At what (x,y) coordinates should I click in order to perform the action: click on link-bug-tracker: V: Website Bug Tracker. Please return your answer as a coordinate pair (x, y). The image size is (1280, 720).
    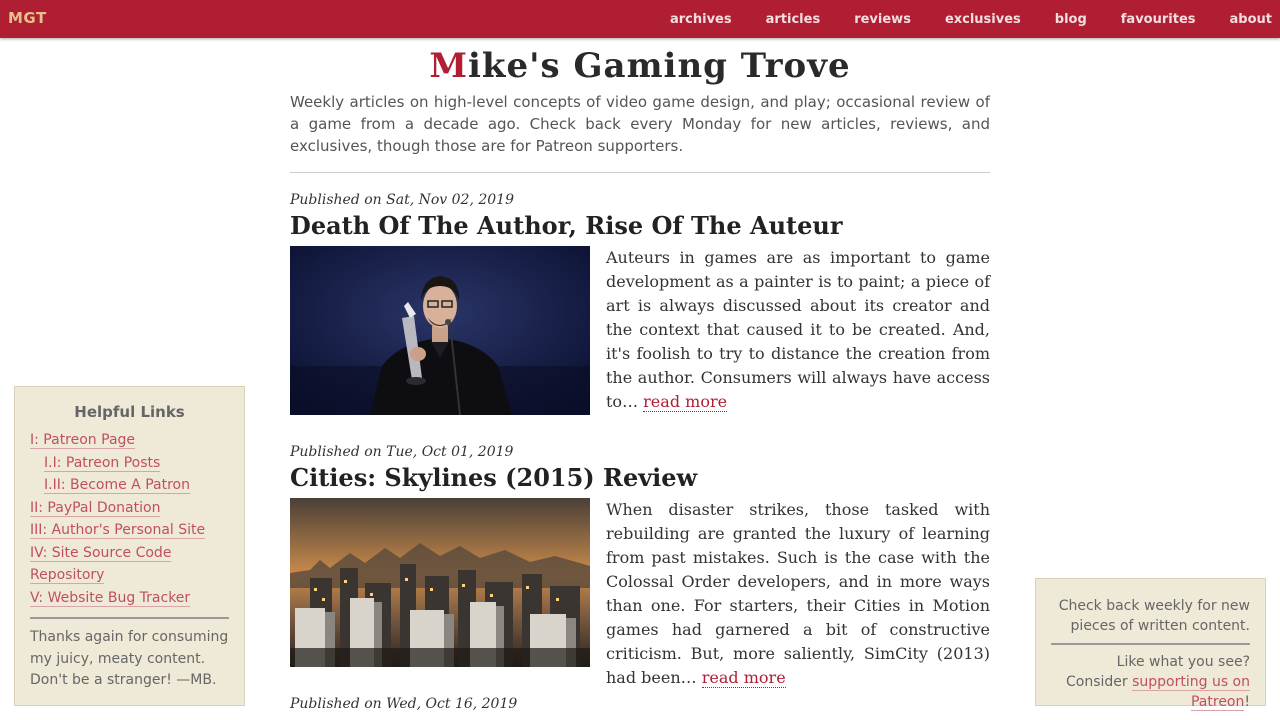
    Looking at the image, I should click on (110, 598).